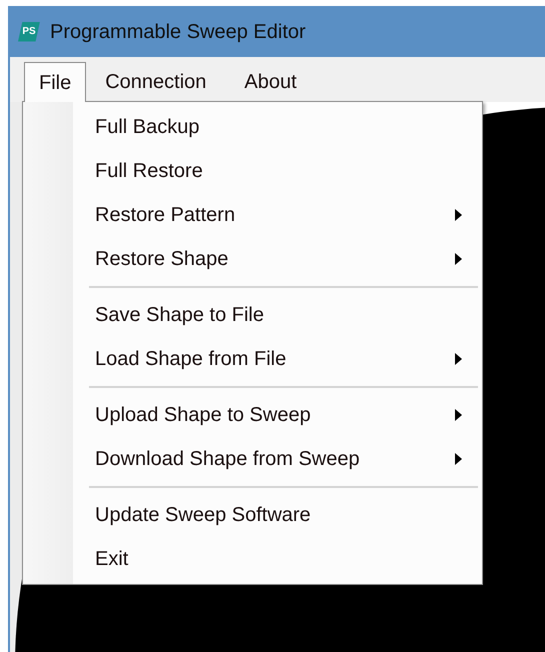  What do you see at coordinates (270, 82) in the screenshot?
I see `menu-bar-item: About` at bounding box center [270, 82].